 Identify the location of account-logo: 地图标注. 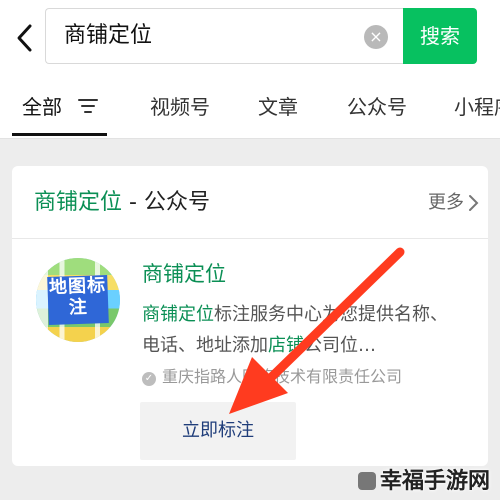
(78, 300).